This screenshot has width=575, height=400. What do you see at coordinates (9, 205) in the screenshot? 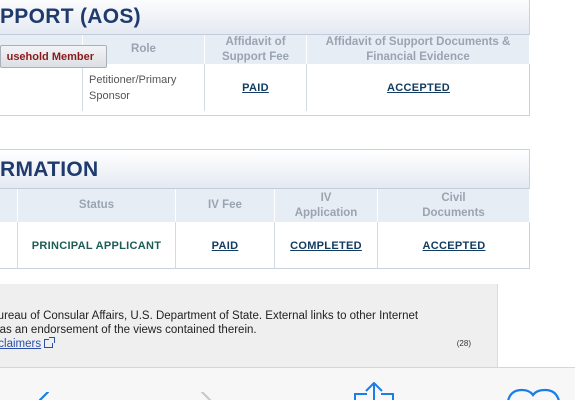
I see `applicant-header-name-cell` at bounding box center [9, 205].